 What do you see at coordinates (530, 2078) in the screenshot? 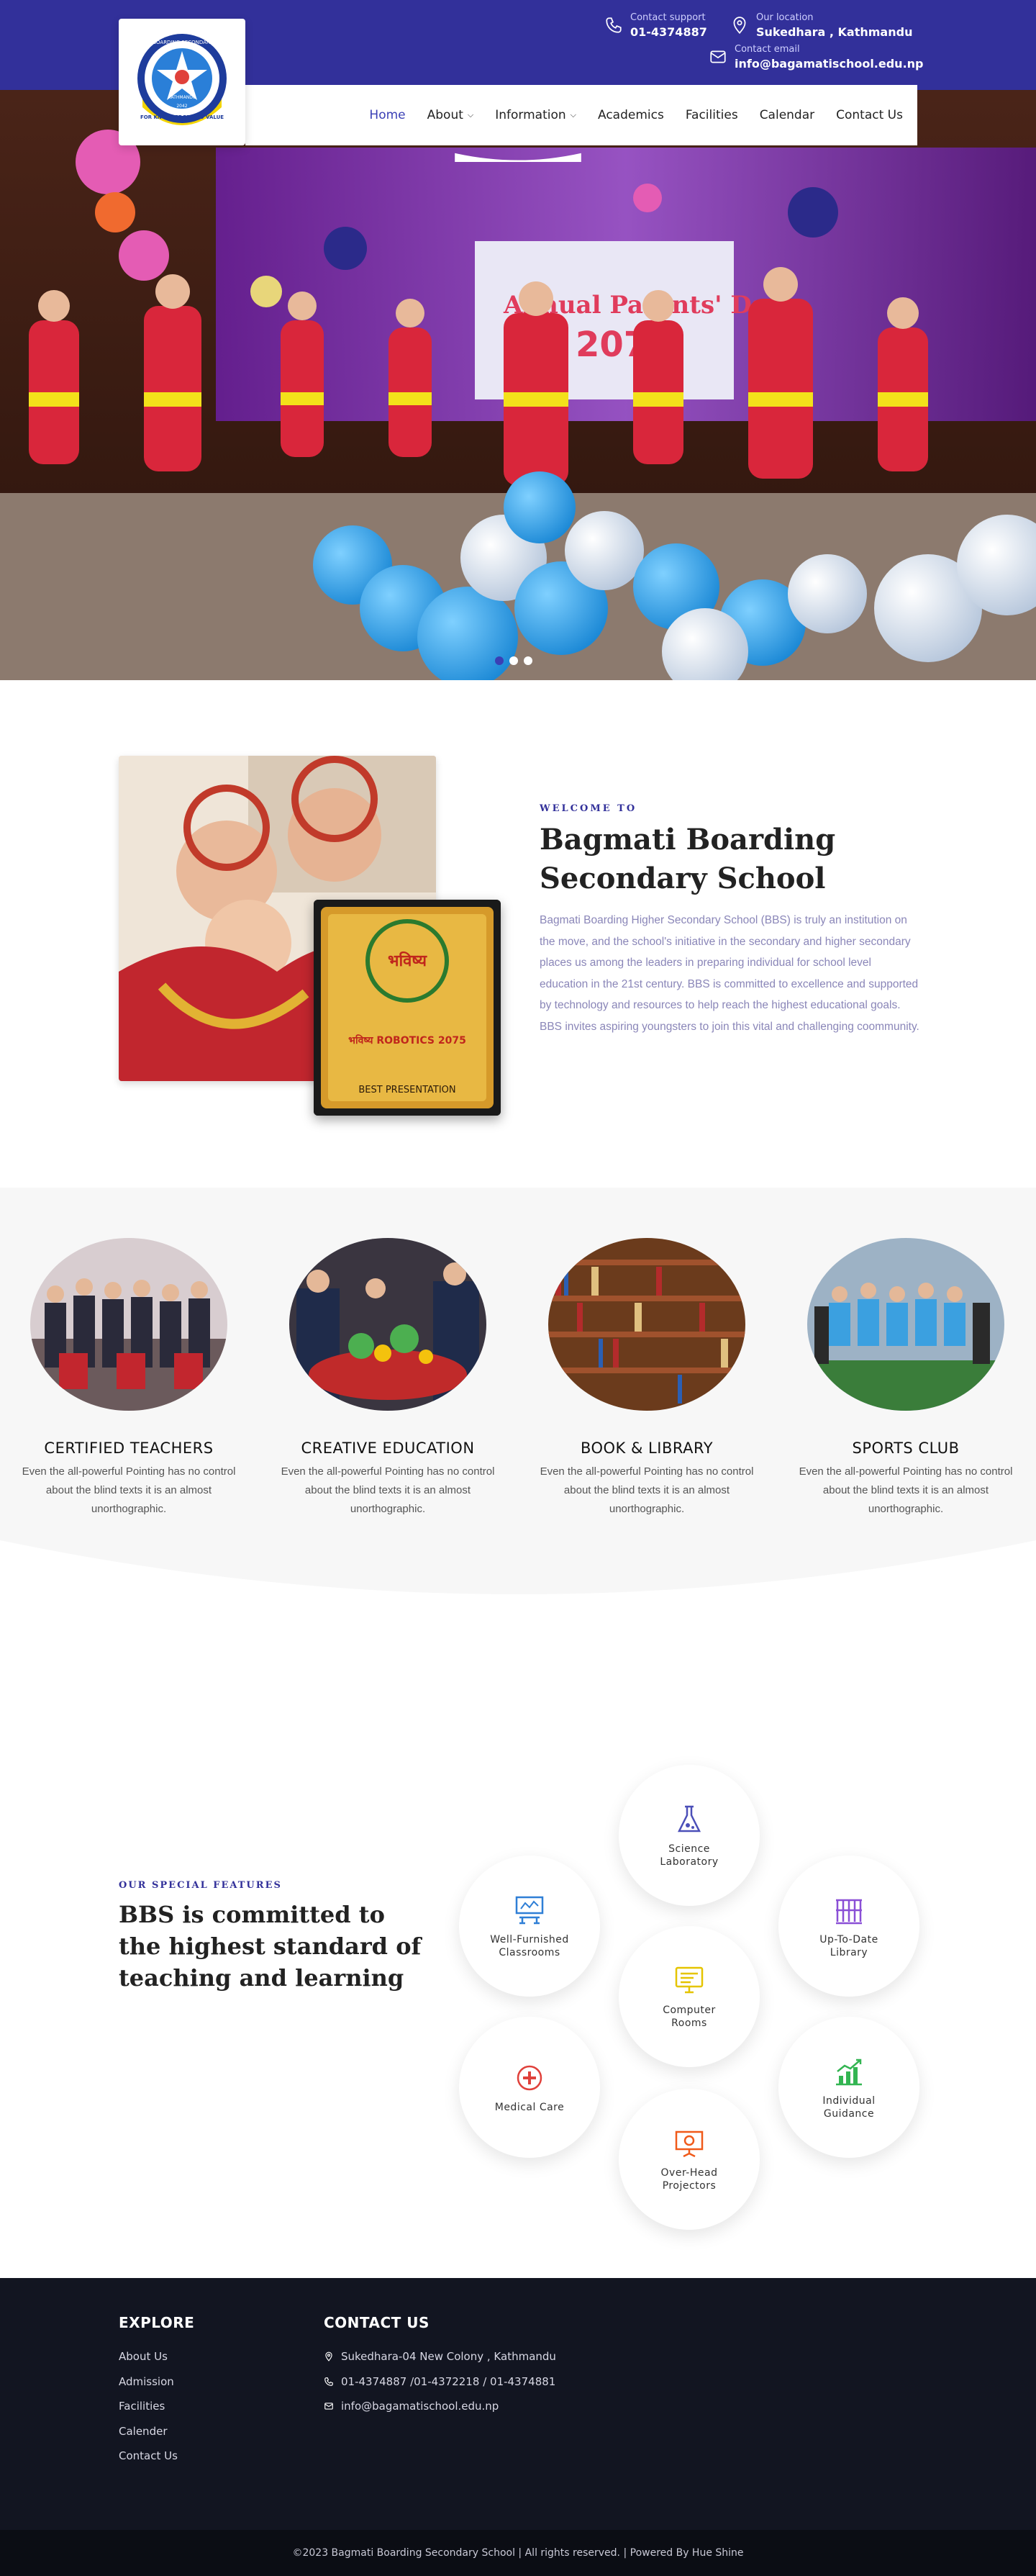
I see `medical-icon` at bounding box center [530, 2078].